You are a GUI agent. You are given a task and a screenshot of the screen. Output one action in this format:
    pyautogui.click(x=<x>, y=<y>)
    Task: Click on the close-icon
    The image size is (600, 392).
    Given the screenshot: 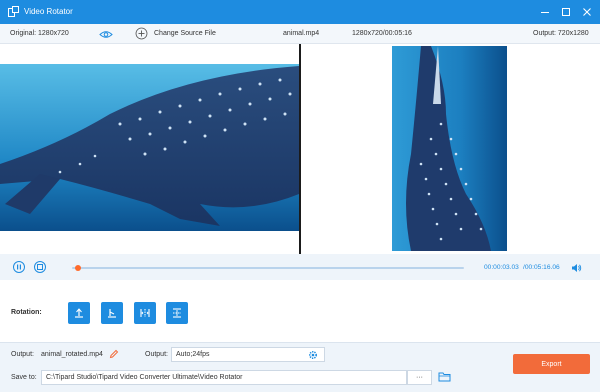 What is the action you would take?
    pyautogui.click(x=587, y=12)
    